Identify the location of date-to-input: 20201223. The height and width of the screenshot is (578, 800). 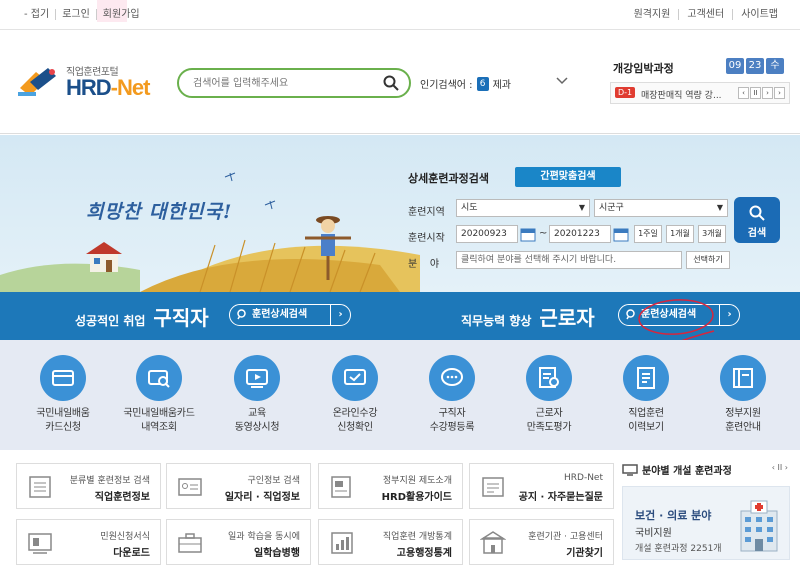
(580, 234).